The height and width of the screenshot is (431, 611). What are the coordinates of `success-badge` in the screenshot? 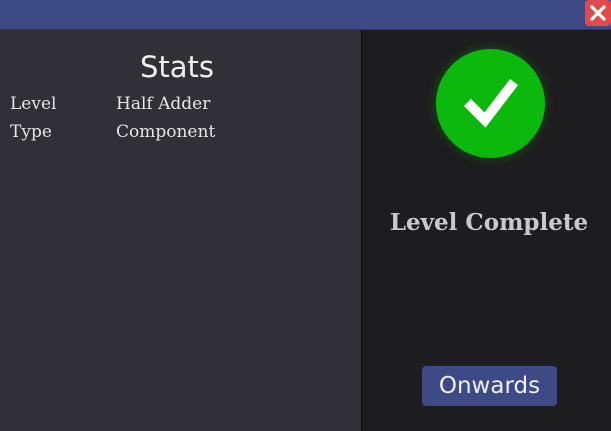 It's located at (490, 103).